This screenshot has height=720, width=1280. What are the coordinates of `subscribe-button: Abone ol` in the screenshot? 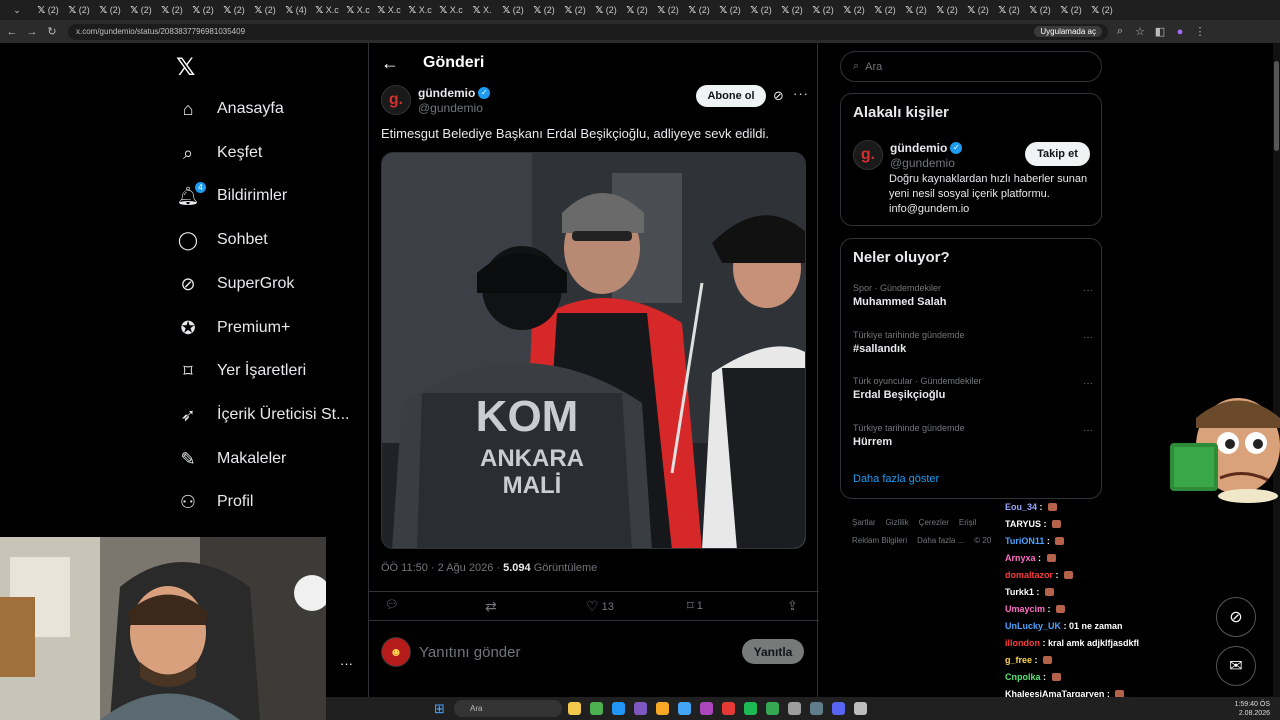 It's located at (731, 96).